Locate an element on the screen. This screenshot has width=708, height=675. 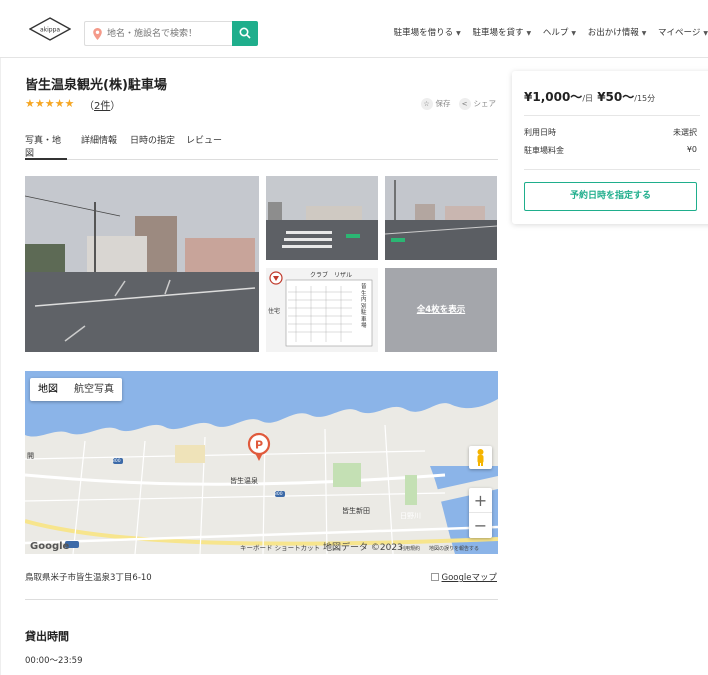
review-bracket-close: ） is located at coordinates (115, 106).